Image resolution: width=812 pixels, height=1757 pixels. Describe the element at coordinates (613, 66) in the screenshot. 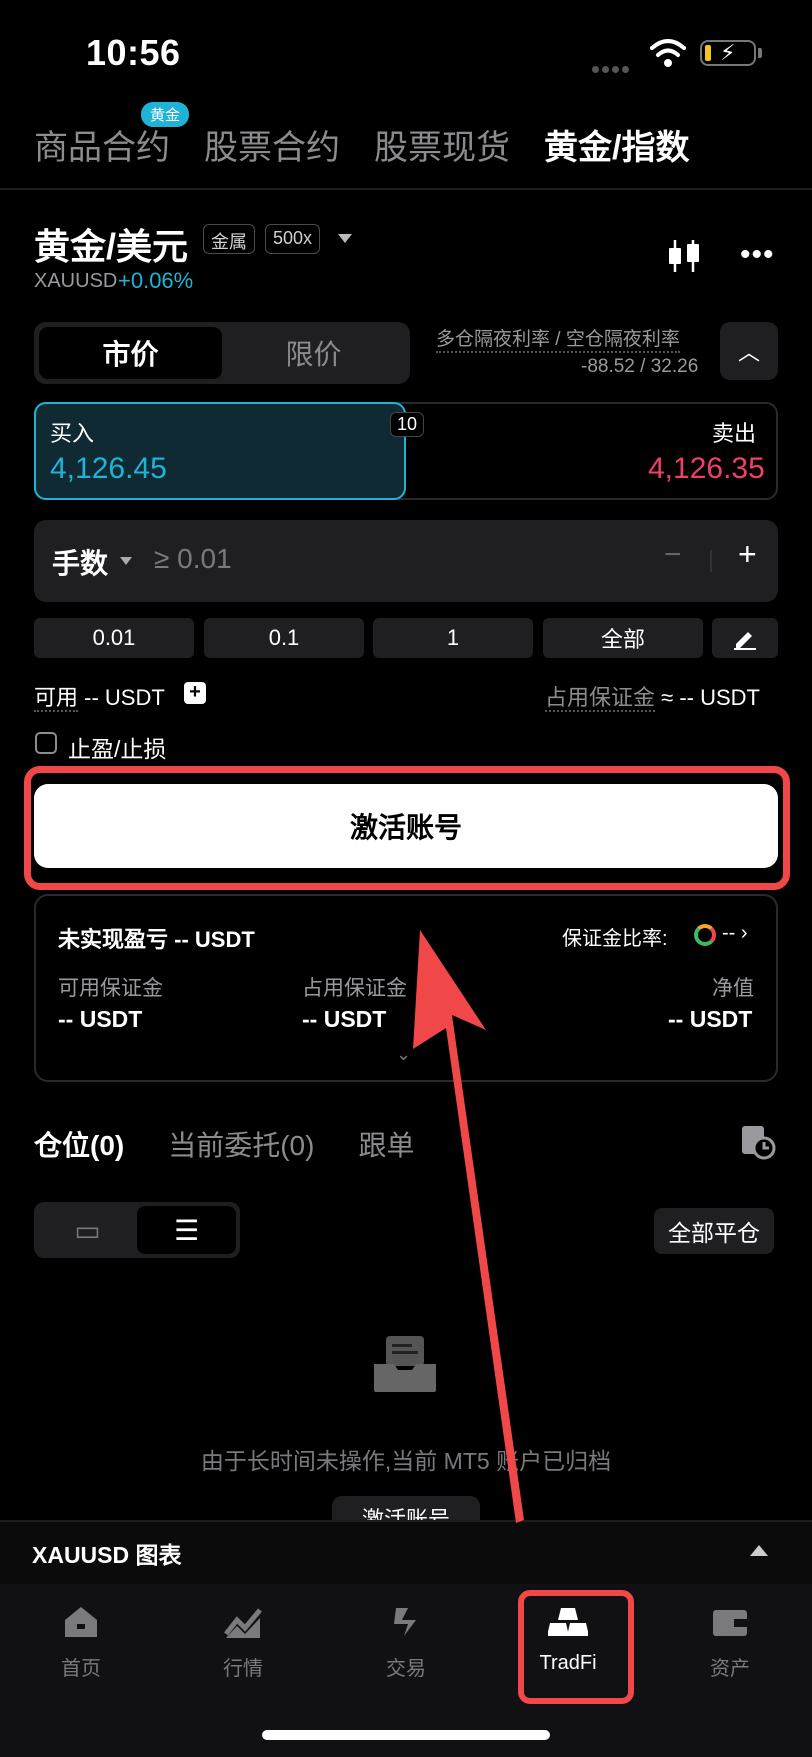

I see `cellular-signal-icon` at that location.